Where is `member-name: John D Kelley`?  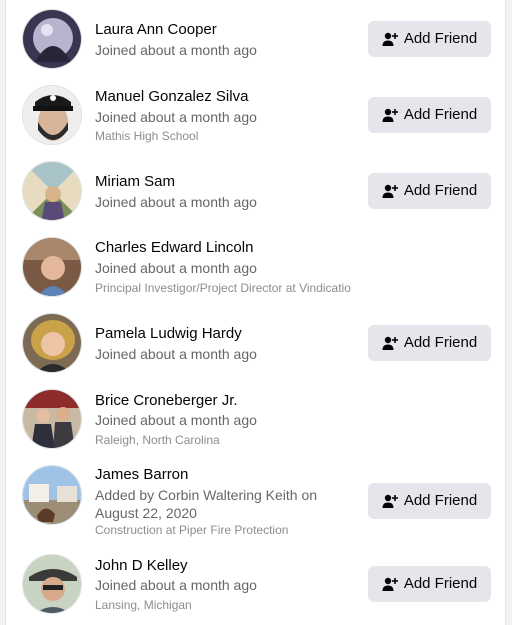
member-name: John D Kelley is located at coordinates (141, 566).